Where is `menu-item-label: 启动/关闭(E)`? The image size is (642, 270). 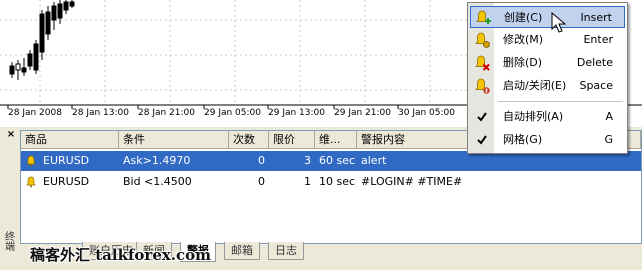
menu-item-label: 启动/关闭(E) is located at coordinates (535, 85).